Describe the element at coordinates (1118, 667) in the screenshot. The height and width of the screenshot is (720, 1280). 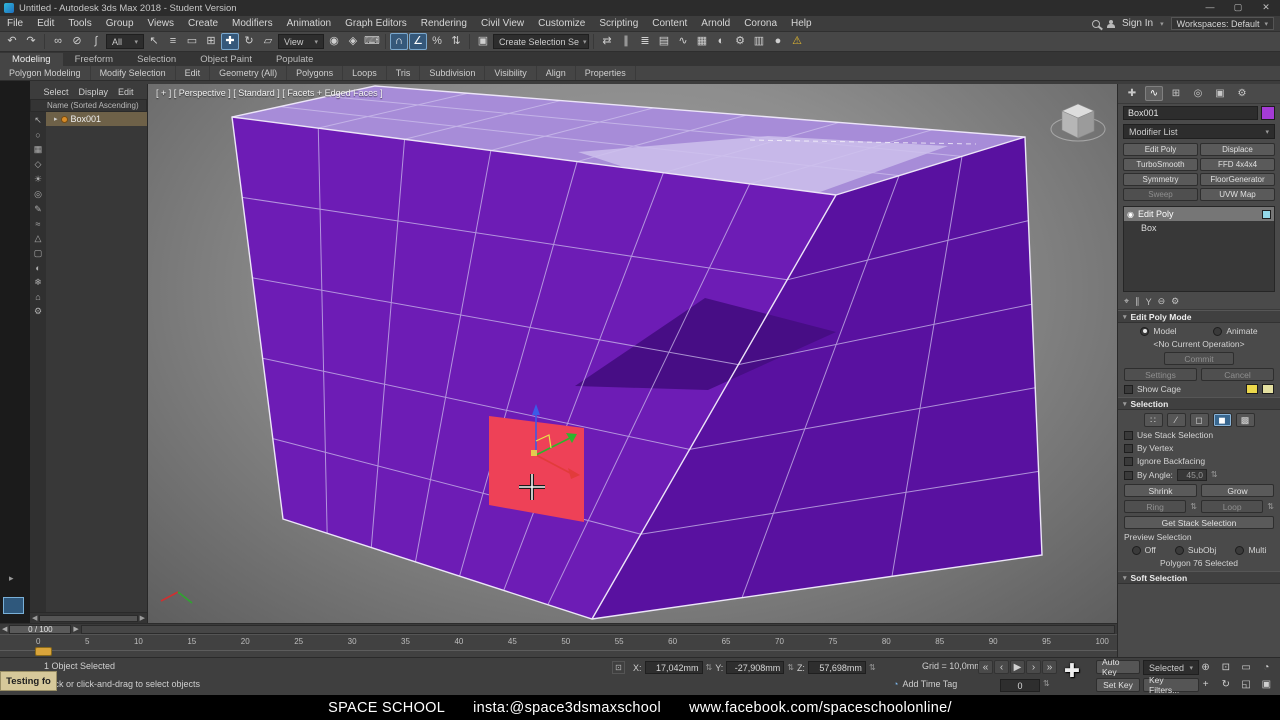
I see `auto-key-button: Auto Key` at that location.